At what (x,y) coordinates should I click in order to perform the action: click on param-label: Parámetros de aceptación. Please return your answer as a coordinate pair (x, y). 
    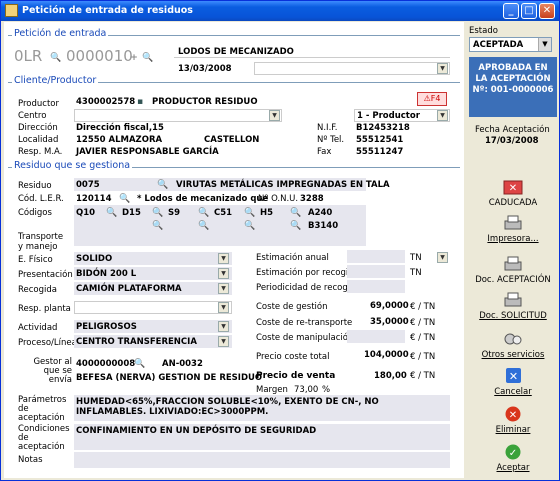
    Looking at the image, I should click on (42, 409).